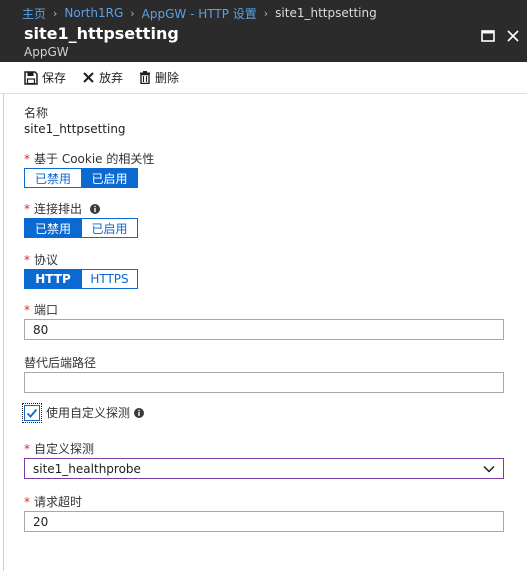  I want to click on blade-title: site1_httpsetting, so click(101, 33).